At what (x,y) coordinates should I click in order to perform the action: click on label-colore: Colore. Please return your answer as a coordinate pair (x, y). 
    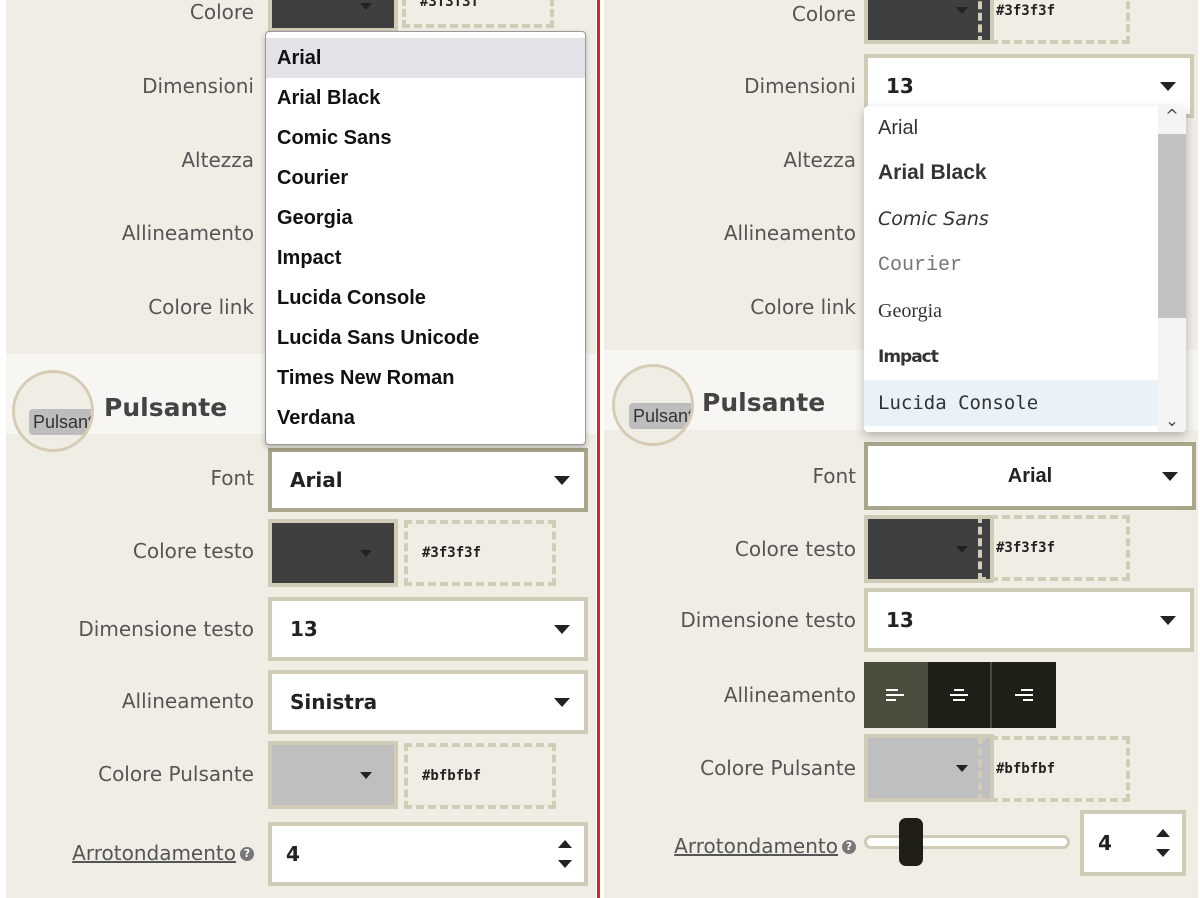
    Looking at the image, I should click on (221, 12).